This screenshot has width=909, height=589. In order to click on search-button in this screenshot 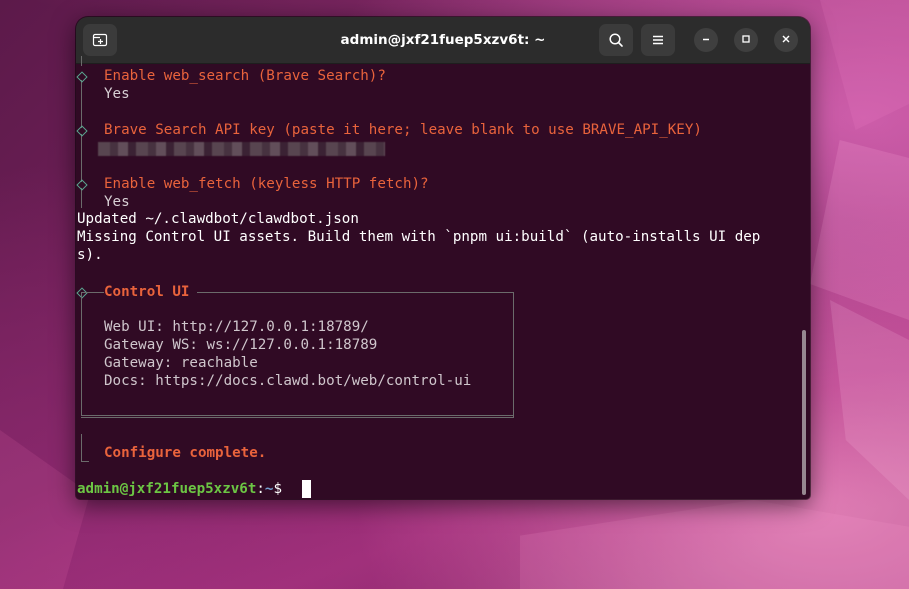, I will do `click(616, 40)`.